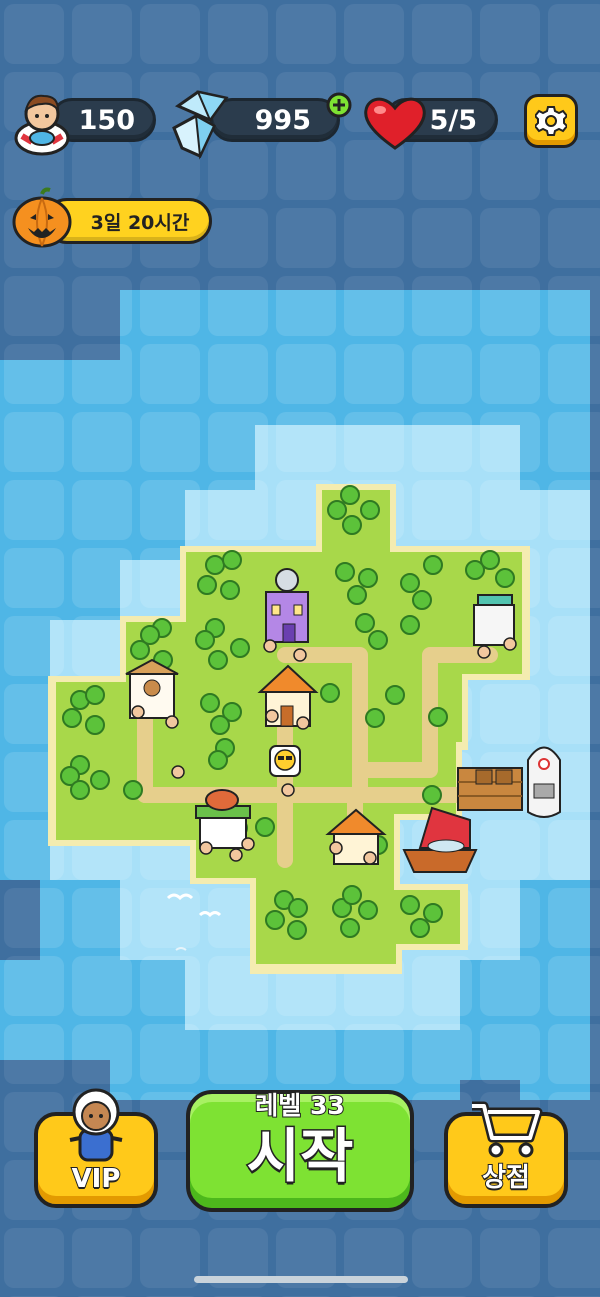  Describe the element at coordinates (300, 1156) in the screenshot. I see `start-label: 시작` at that location.